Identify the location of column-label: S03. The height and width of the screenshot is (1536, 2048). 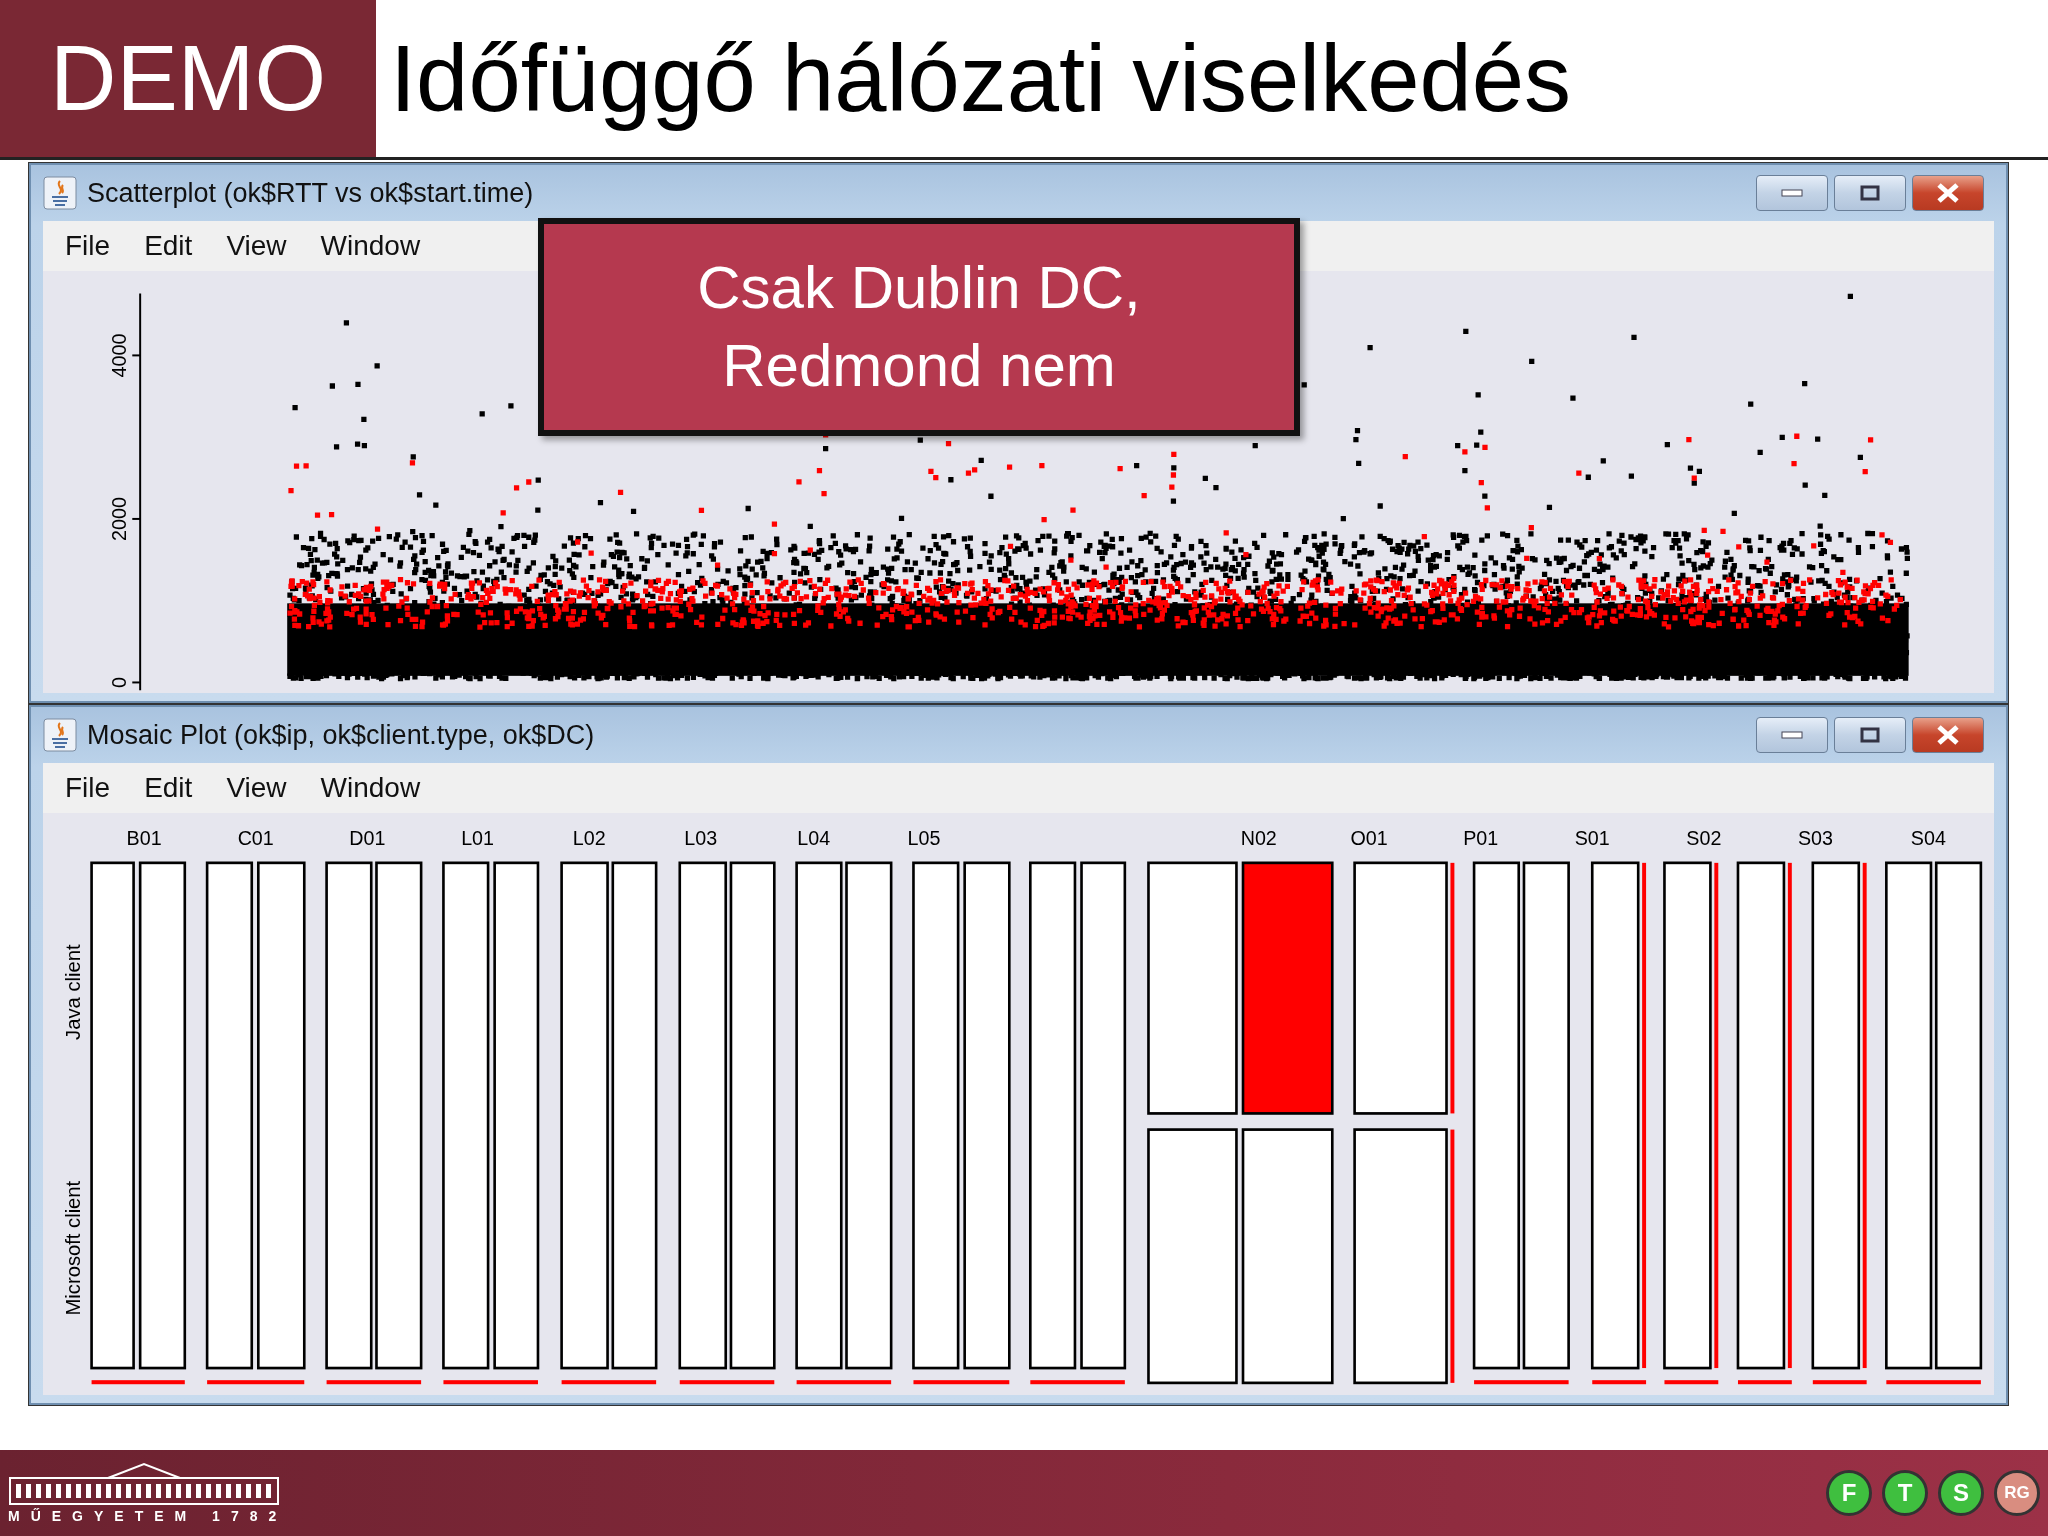
(1815, 838).